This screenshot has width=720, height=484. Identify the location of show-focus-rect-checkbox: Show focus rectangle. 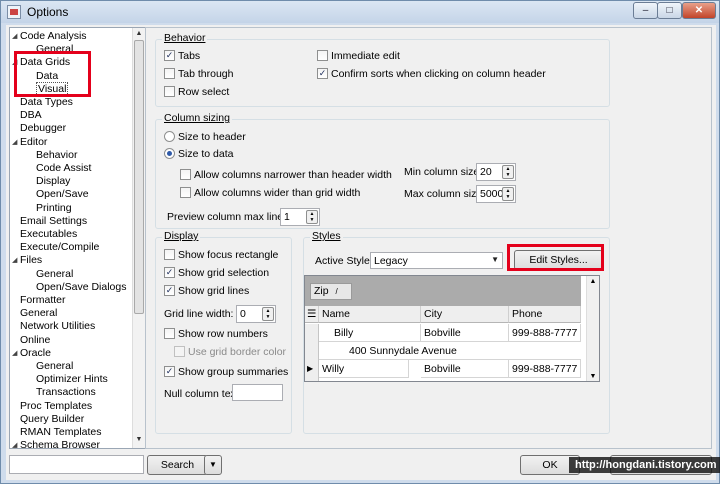
(221, 255).